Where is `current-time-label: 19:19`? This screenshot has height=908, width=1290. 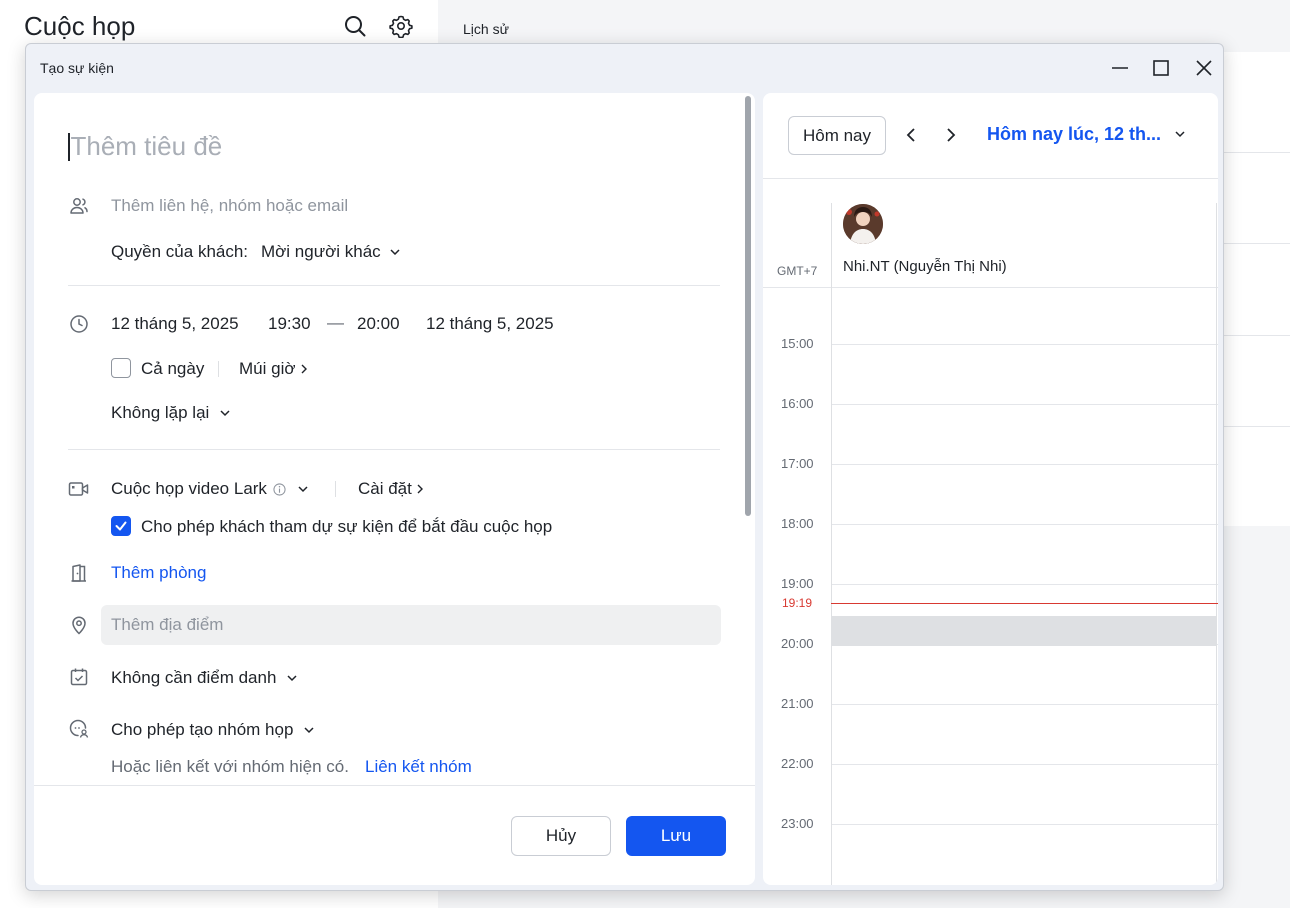
current-time-label: 19:19 is located at coordinates (797, 603).